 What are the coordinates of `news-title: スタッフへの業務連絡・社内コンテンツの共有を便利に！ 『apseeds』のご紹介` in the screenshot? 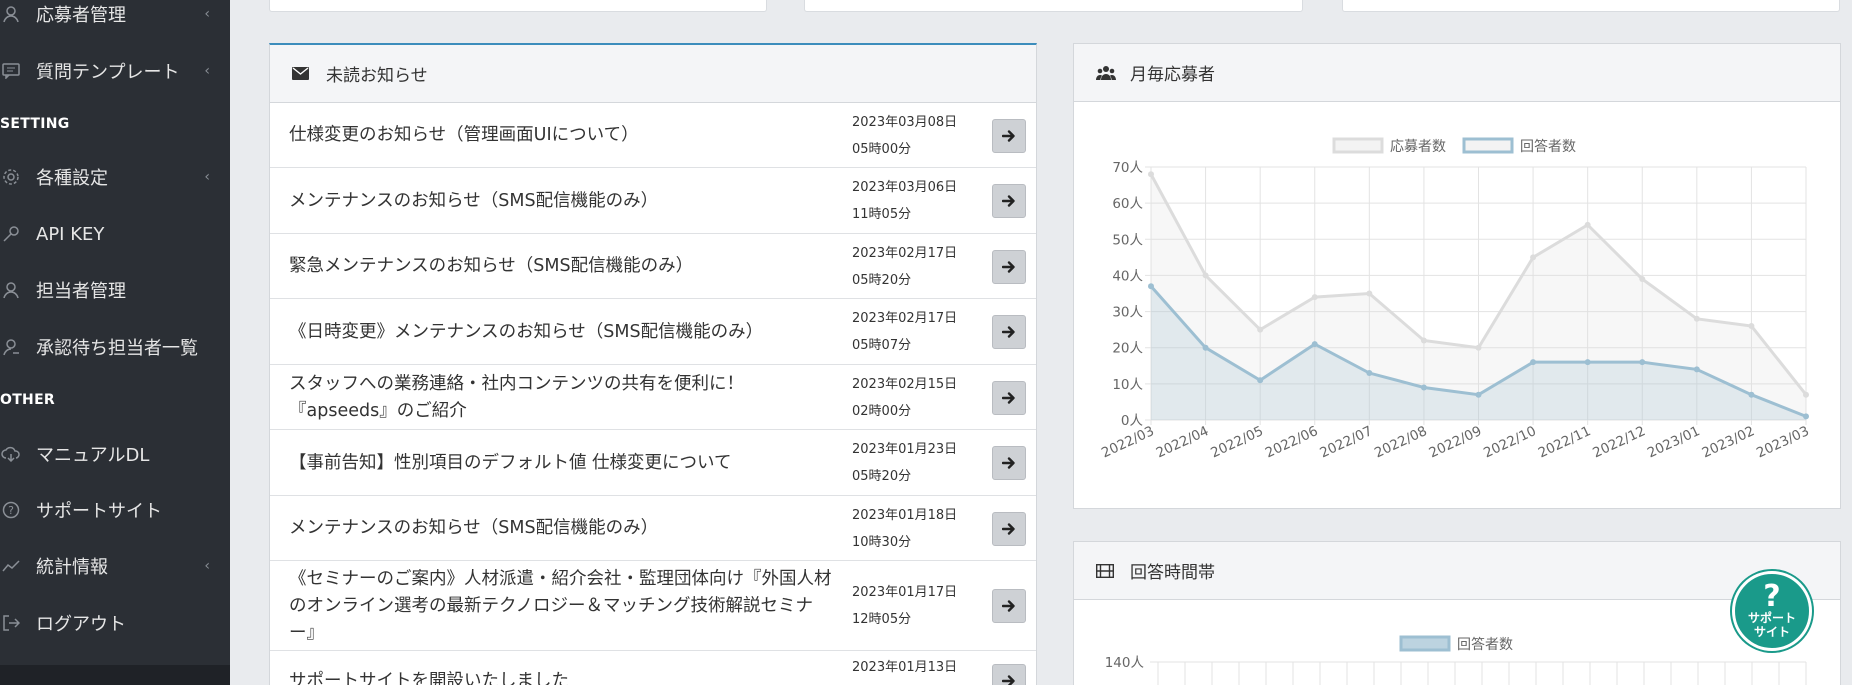 It's located at (569, 398).